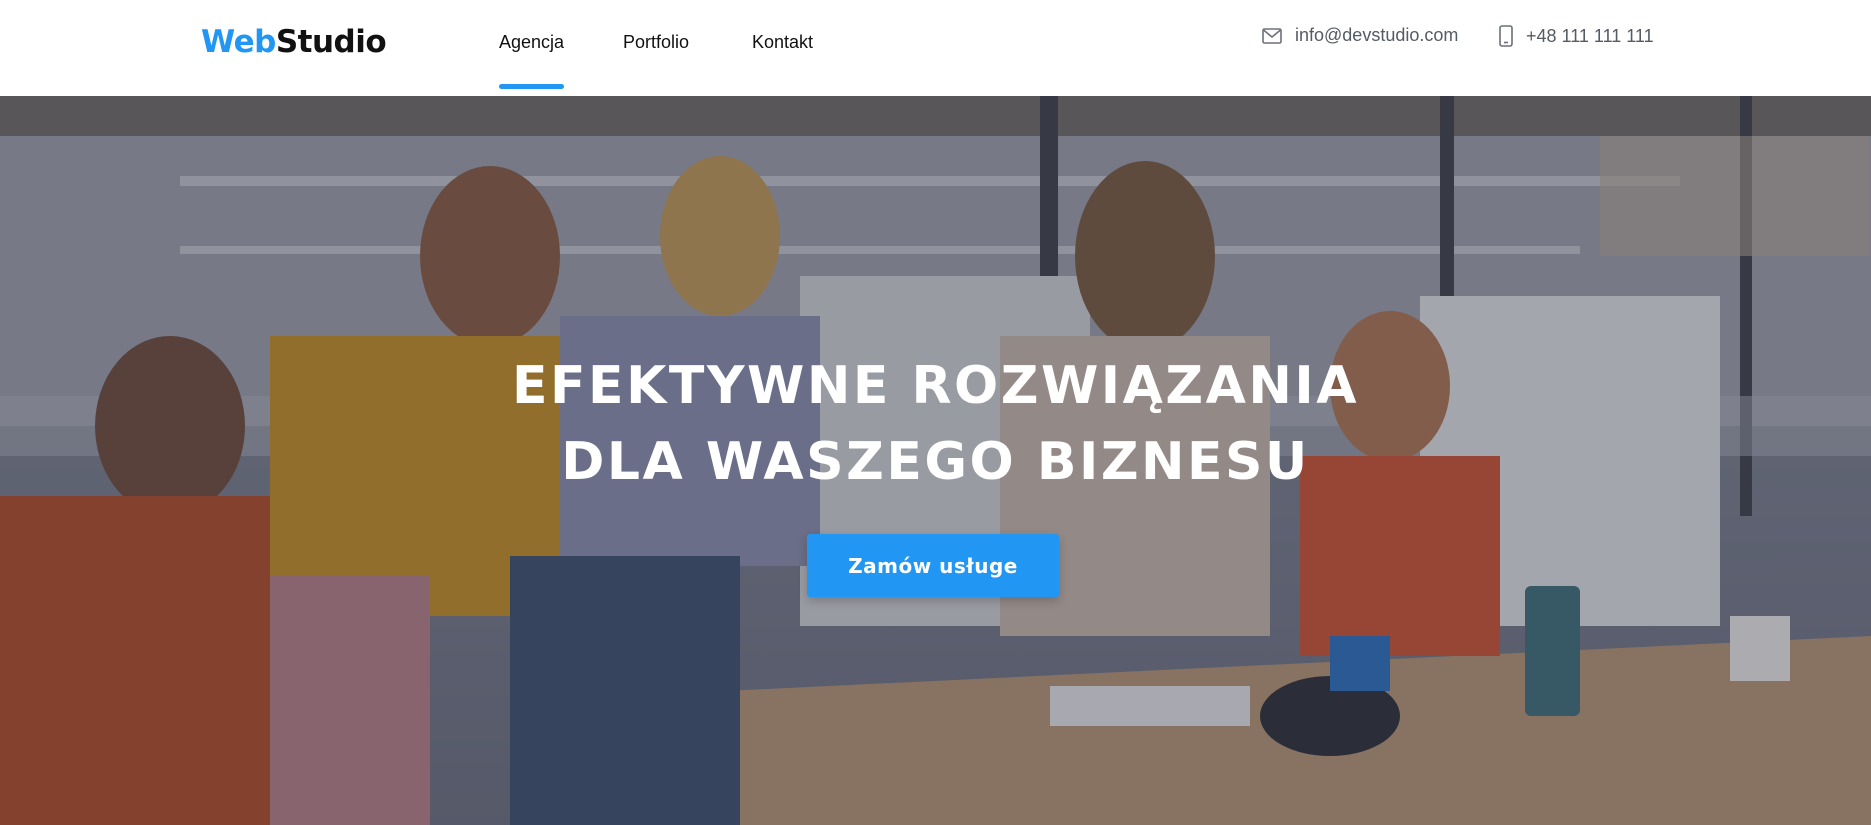  I want to click on phone-link: +48 111 111 111, so click(1576, 36).